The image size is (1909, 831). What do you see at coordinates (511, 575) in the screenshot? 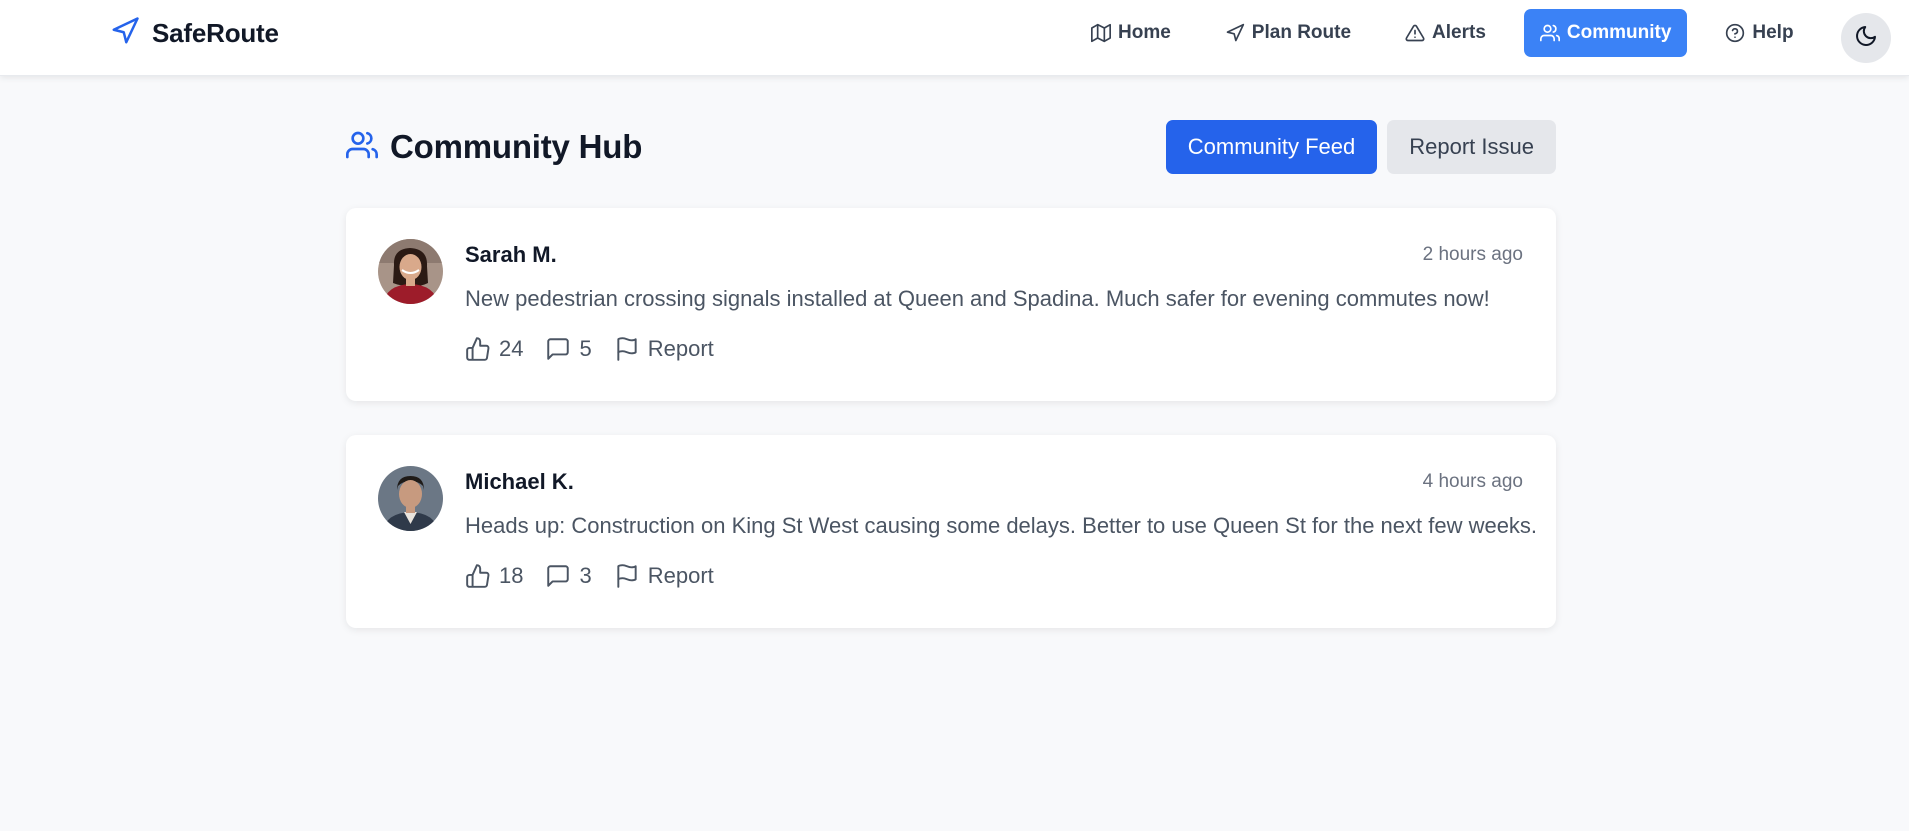
I see `like-count: 18` at bounding box center [511, 575].